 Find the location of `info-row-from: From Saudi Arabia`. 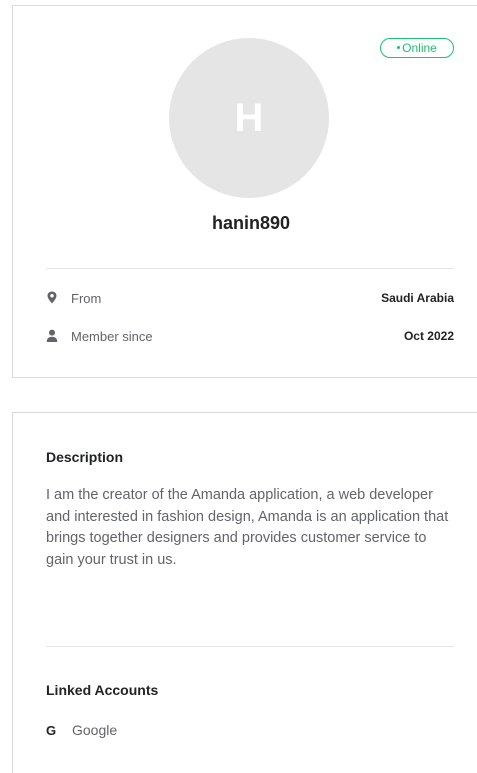

info-row-from: From Saudi Arabia is located at coordinates (250, 299).